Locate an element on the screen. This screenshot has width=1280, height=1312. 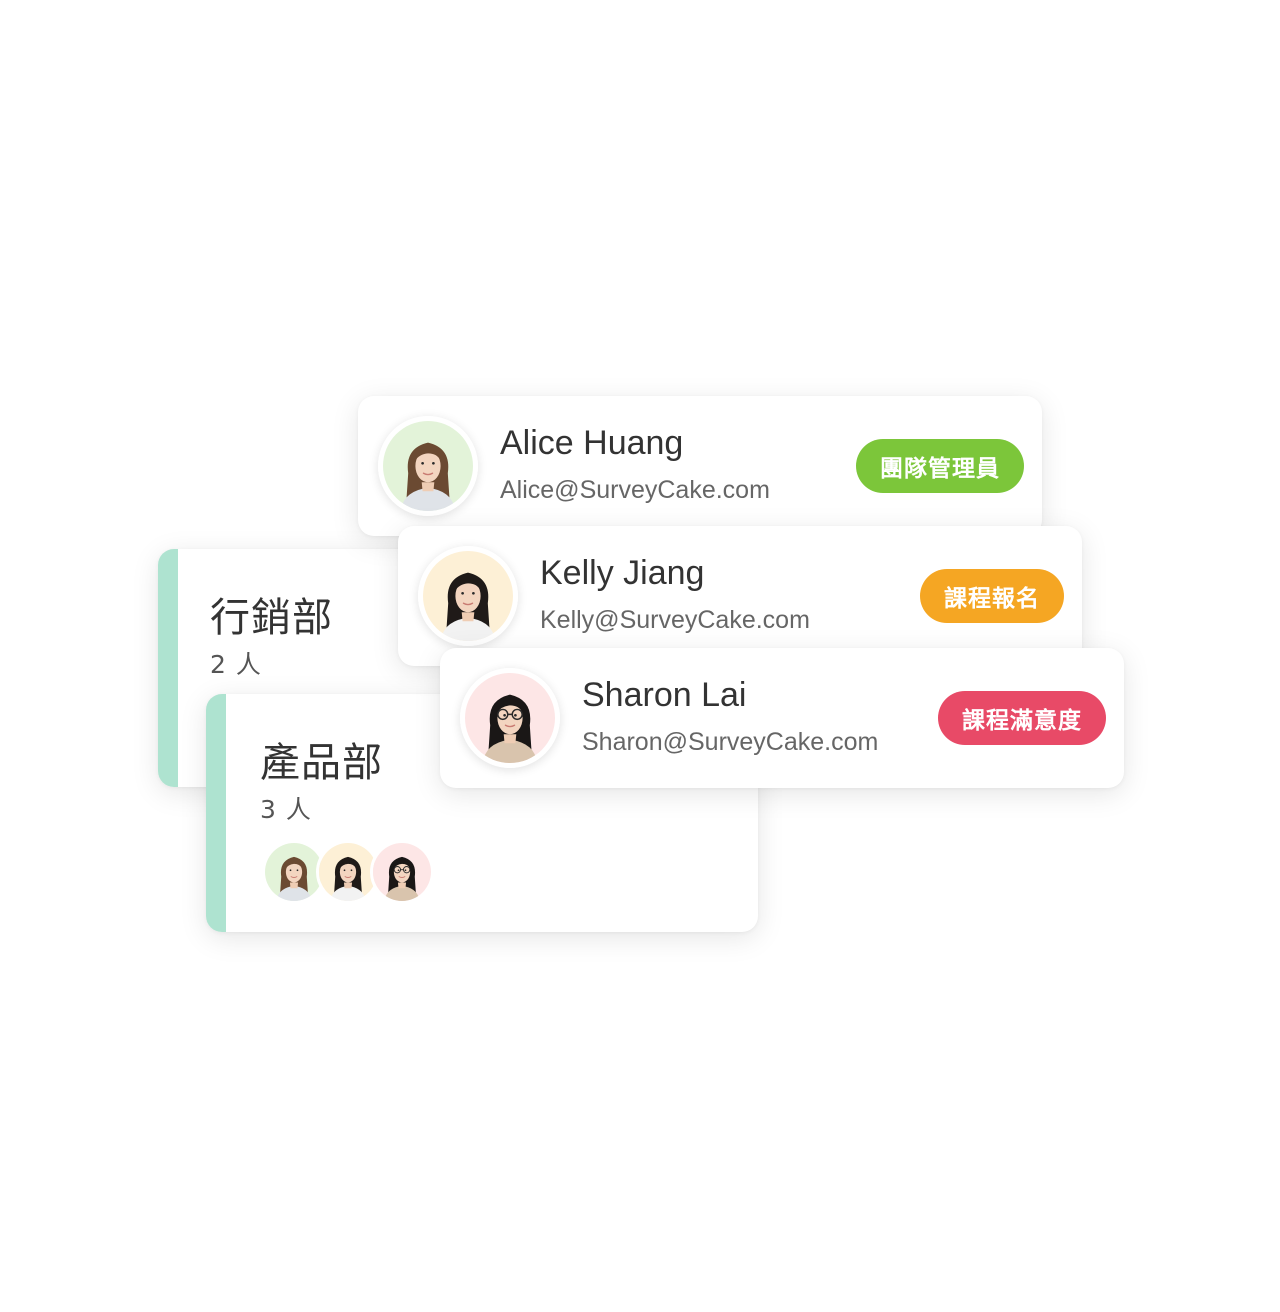
member-name: Sharon Lai is located at coordinates (664, 695).